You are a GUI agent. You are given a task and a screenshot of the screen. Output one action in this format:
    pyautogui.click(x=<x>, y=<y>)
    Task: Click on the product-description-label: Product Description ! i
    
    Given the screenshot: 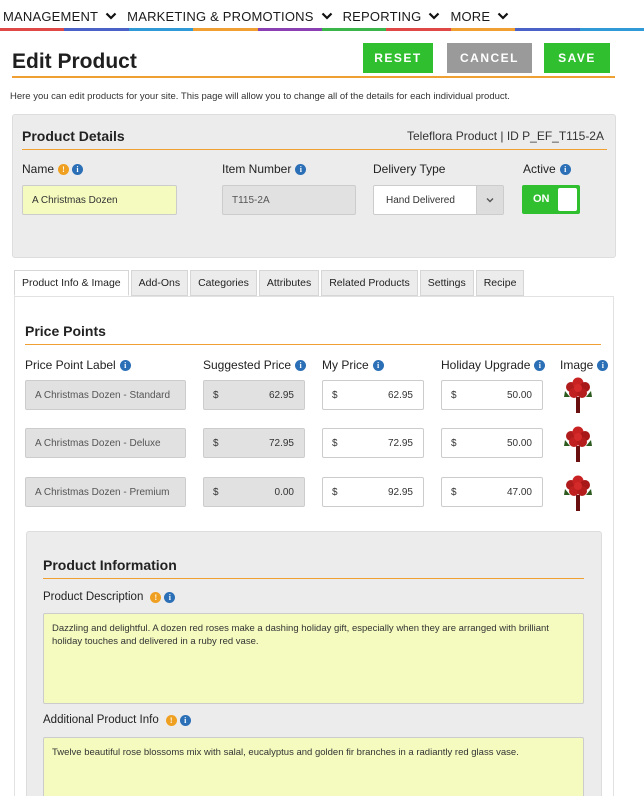 What is the action you would take?
    pyautogui.click(x=109, y=597)
    